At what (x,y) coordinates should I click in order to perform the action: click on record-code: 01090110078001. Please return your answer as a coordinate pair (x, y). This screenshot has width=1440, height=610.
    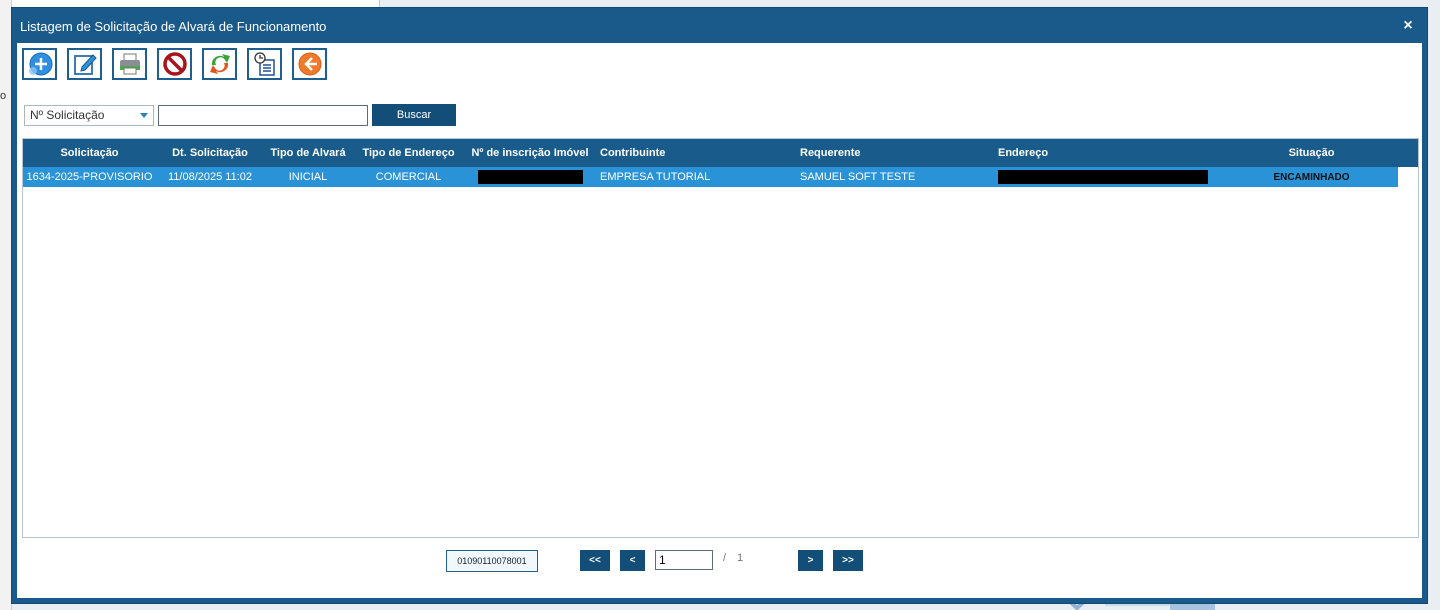
    Looking at the image, I should click on (492, 561).